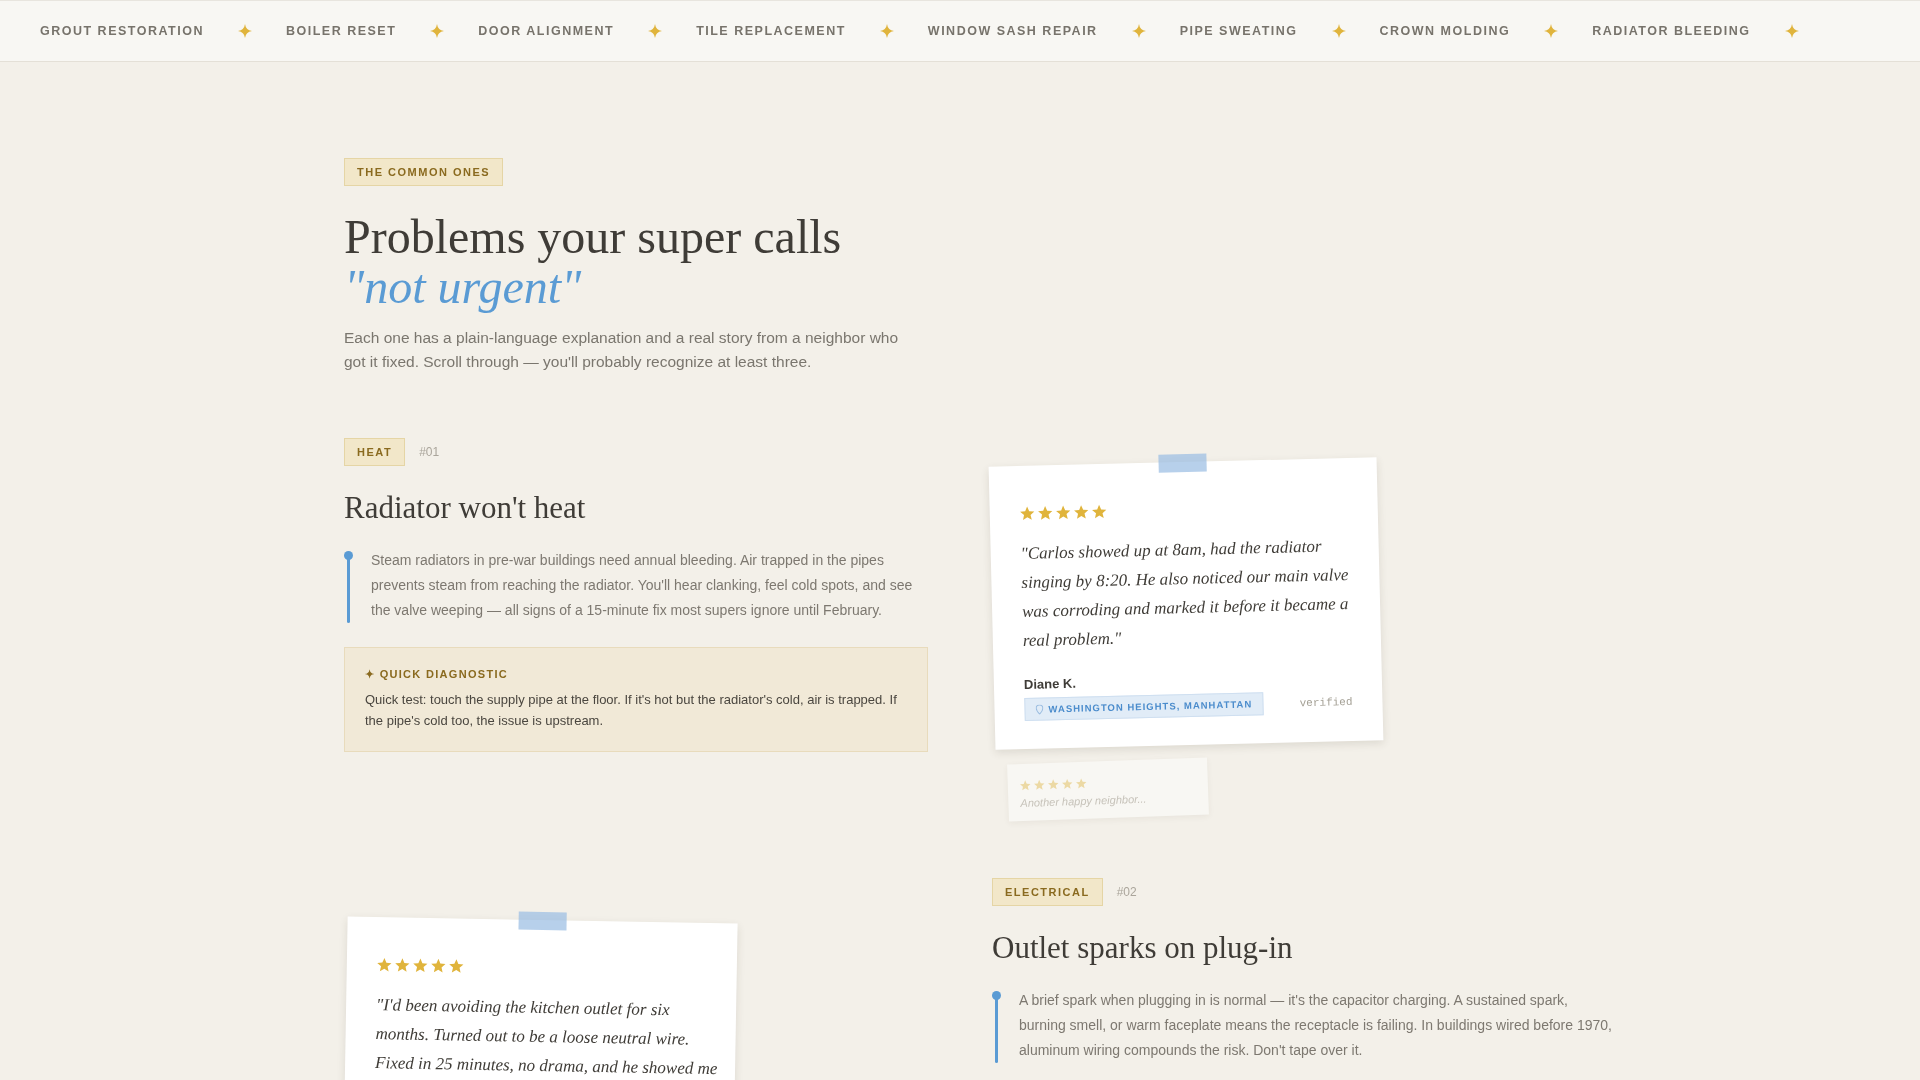 This screenshot has height=1080, width=1920. Describe the element at coordinates (429, 452) in the screenshot. I see `problem-number: #01` at that location.